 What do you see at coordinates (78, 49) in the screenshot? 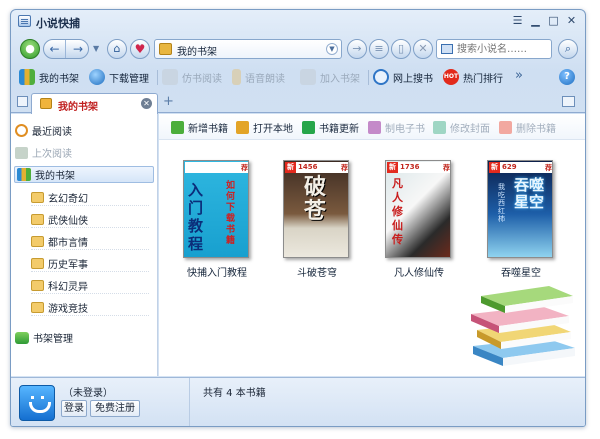
I see `forward-icon: →` at bounding box center [78, 49].